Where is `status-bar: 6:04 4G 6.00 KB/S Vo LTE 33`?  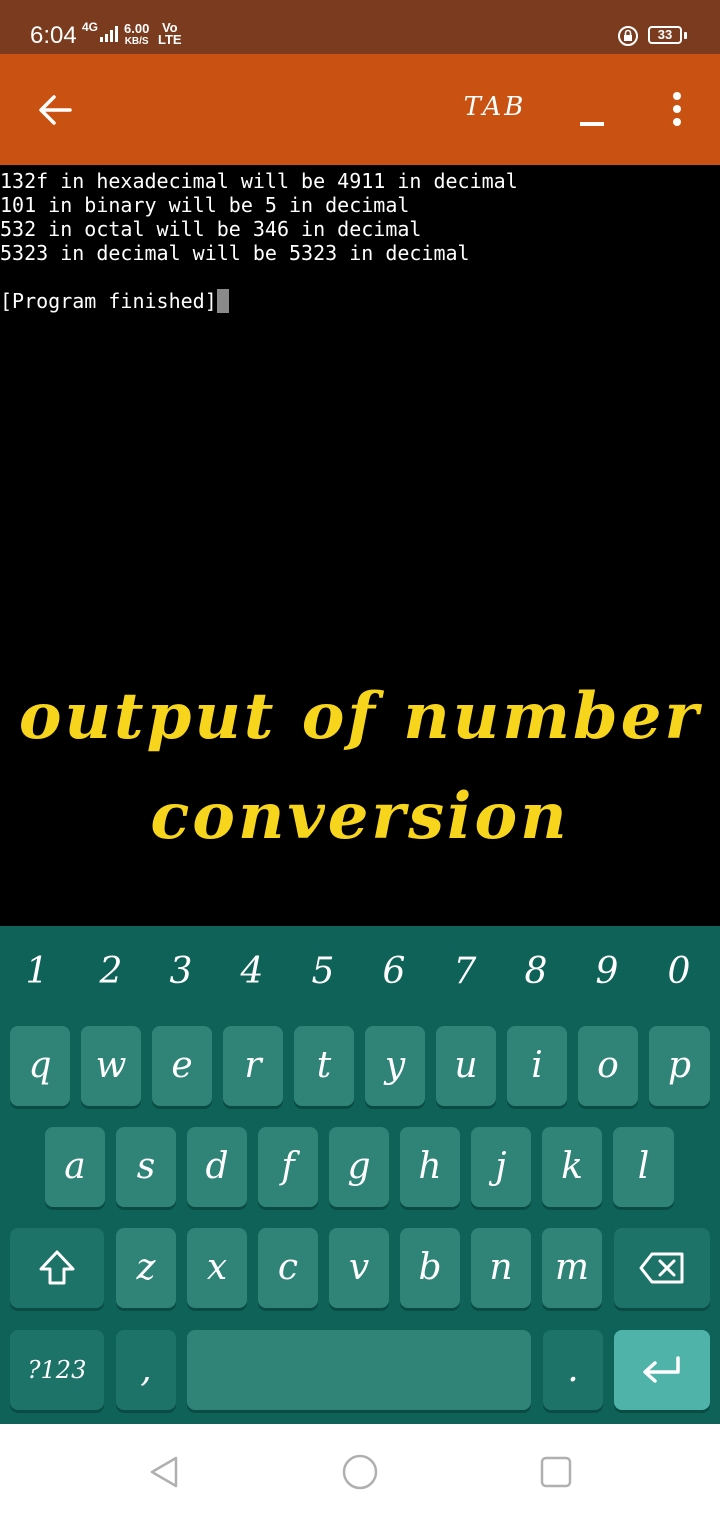
status-bar: 6:04 4G 6.00 KB/S Vo LTE 33 is located at coordinates (360, 27).